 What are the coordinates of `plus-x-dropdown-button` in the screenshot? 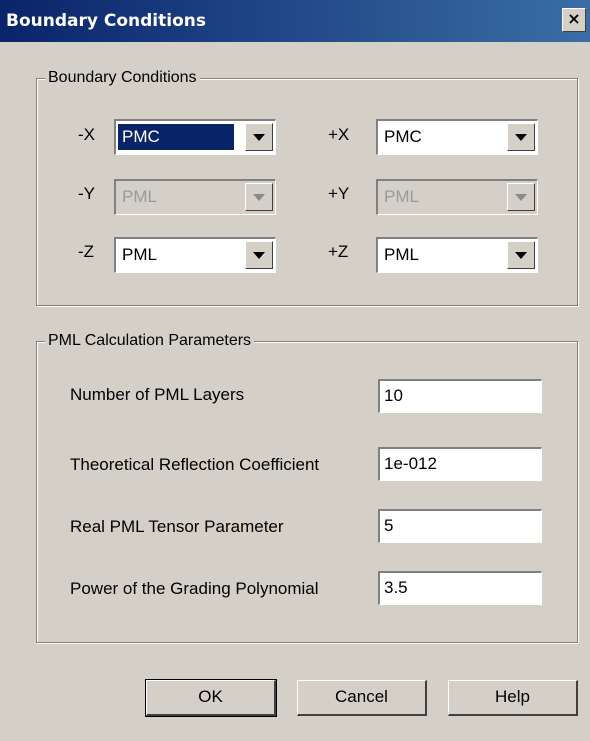 It's located at (521, 137).